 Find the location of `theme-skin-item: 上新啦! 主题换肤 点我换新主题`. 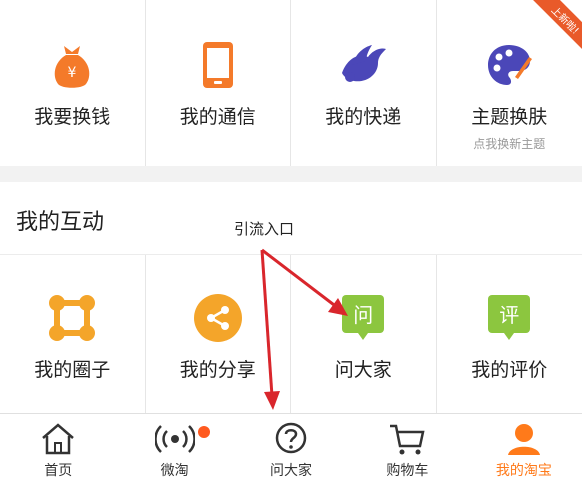

theme-skin-item: 上新啦! 主题换肤 点我换新主题 is located at coordinates (509, 83).